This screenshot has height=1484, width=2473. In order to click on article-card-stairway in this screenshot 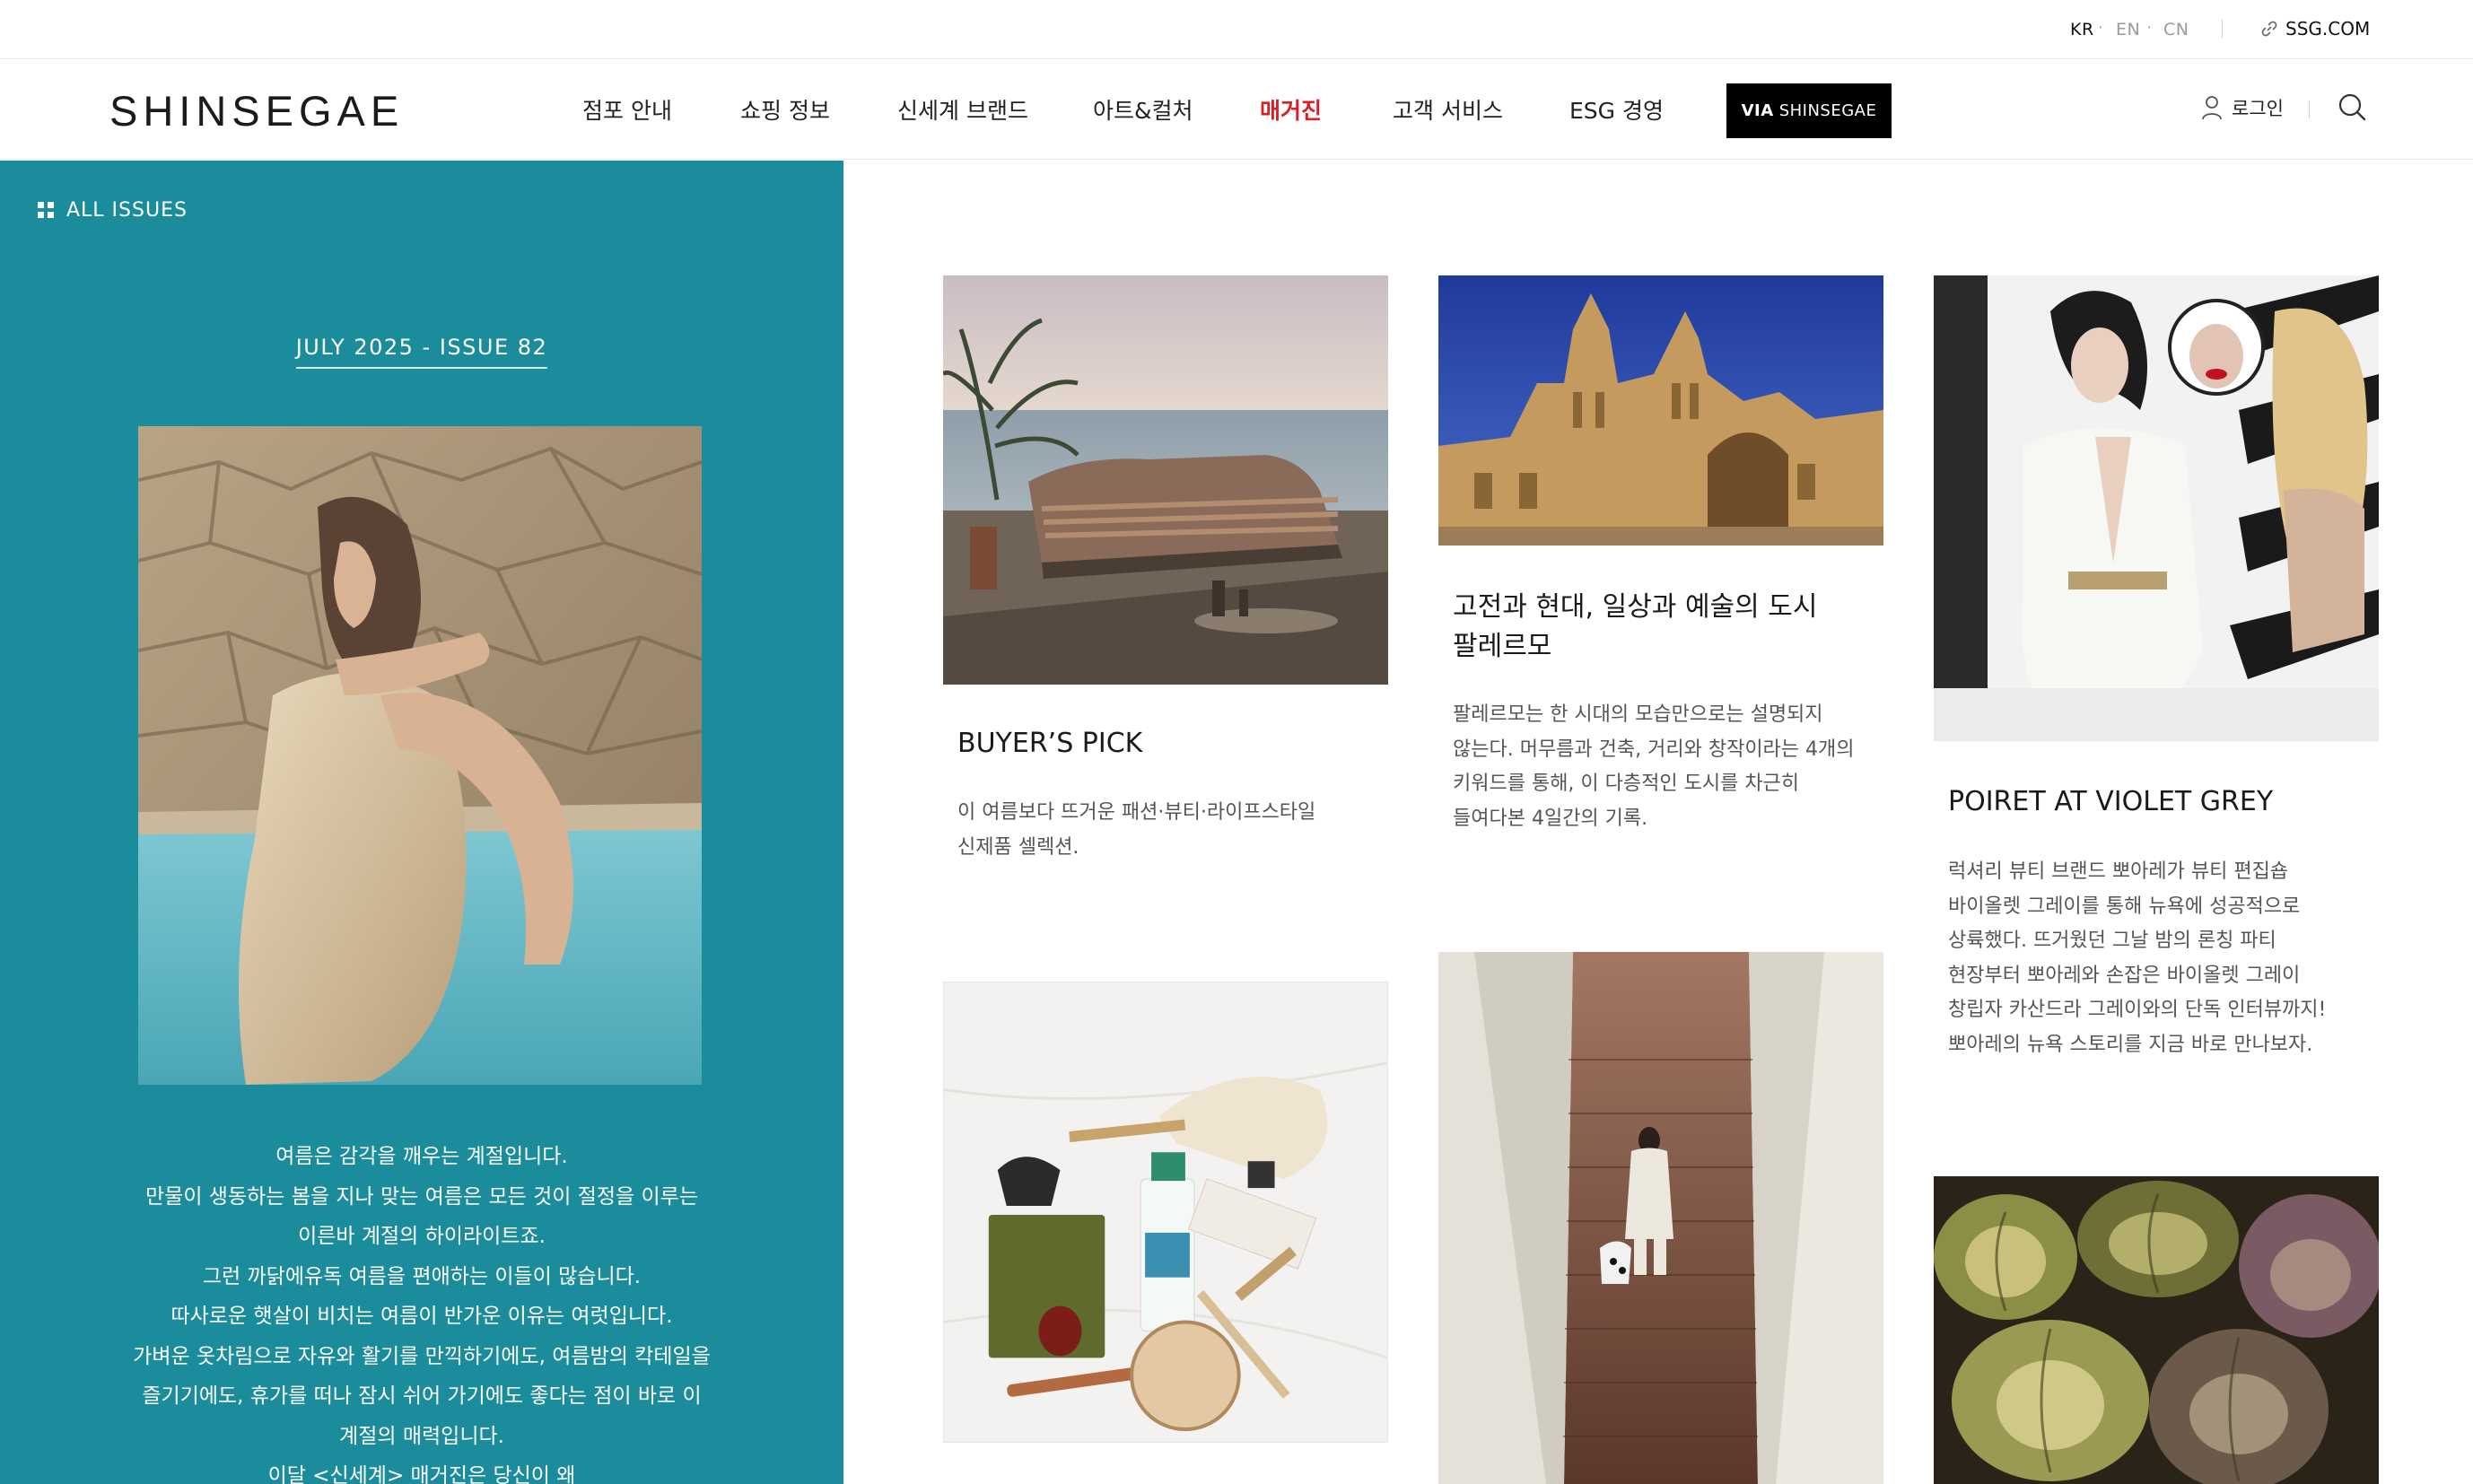, I will do `click(1660, 1218)`.